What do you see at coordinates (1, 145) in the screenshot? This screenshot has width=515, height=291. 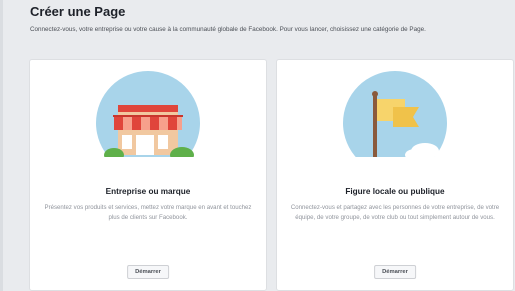 I see `scrollbar` at bounding box center [1, 145].